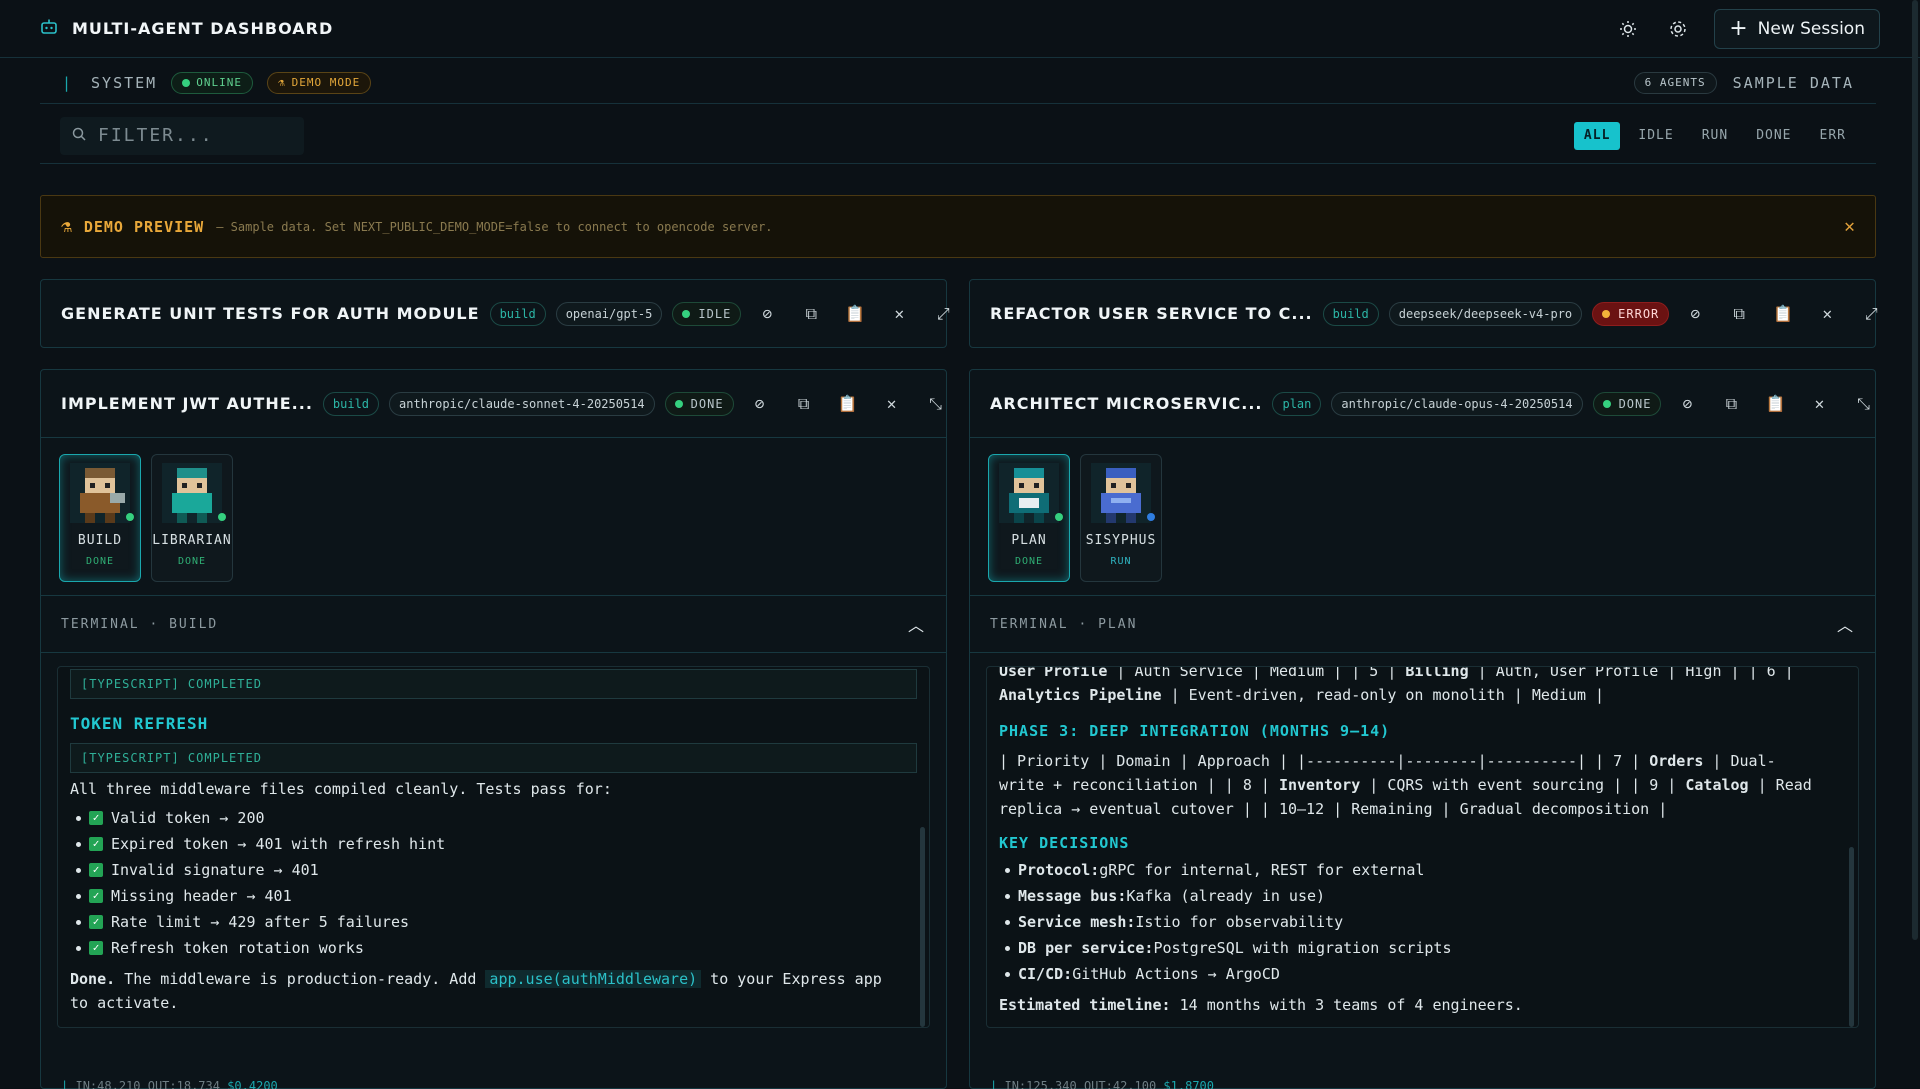 The height and width of the screenshot is (1089, 1920). I want to click on list-item-text: Missing header → 401, so click(201, 895).